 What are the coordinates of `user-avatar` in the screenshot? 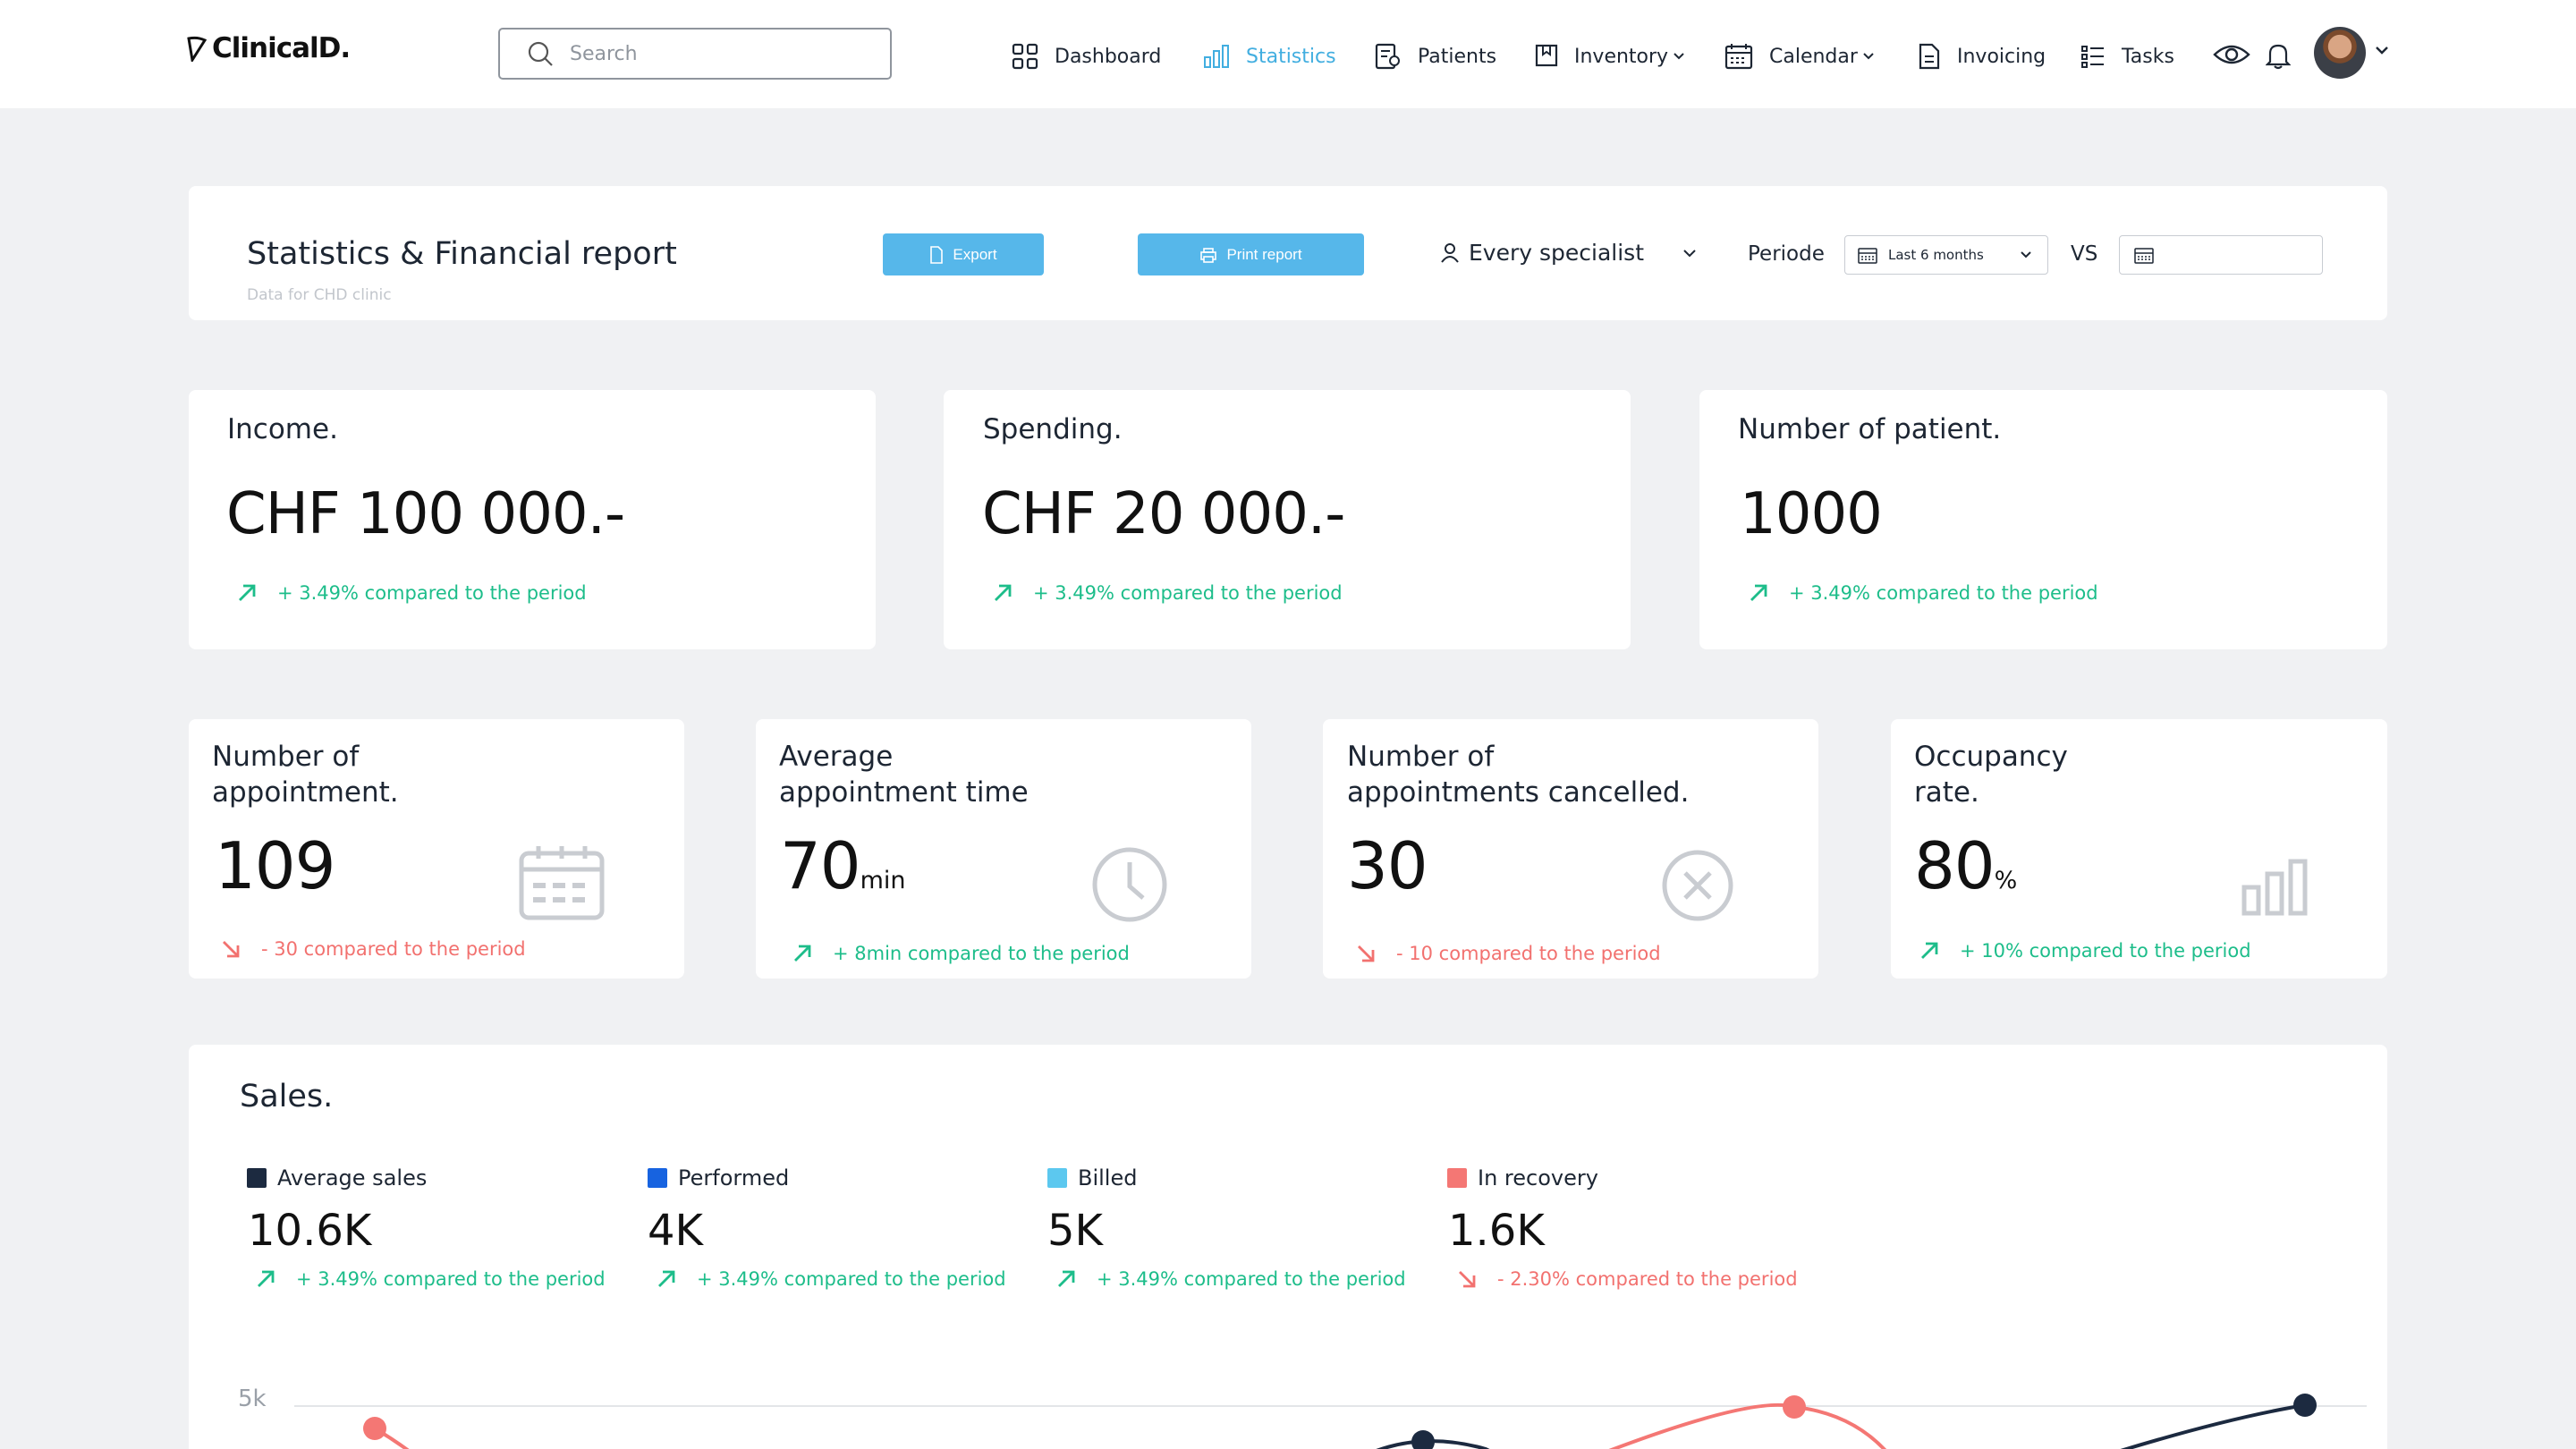 It's located at (2340, 53).